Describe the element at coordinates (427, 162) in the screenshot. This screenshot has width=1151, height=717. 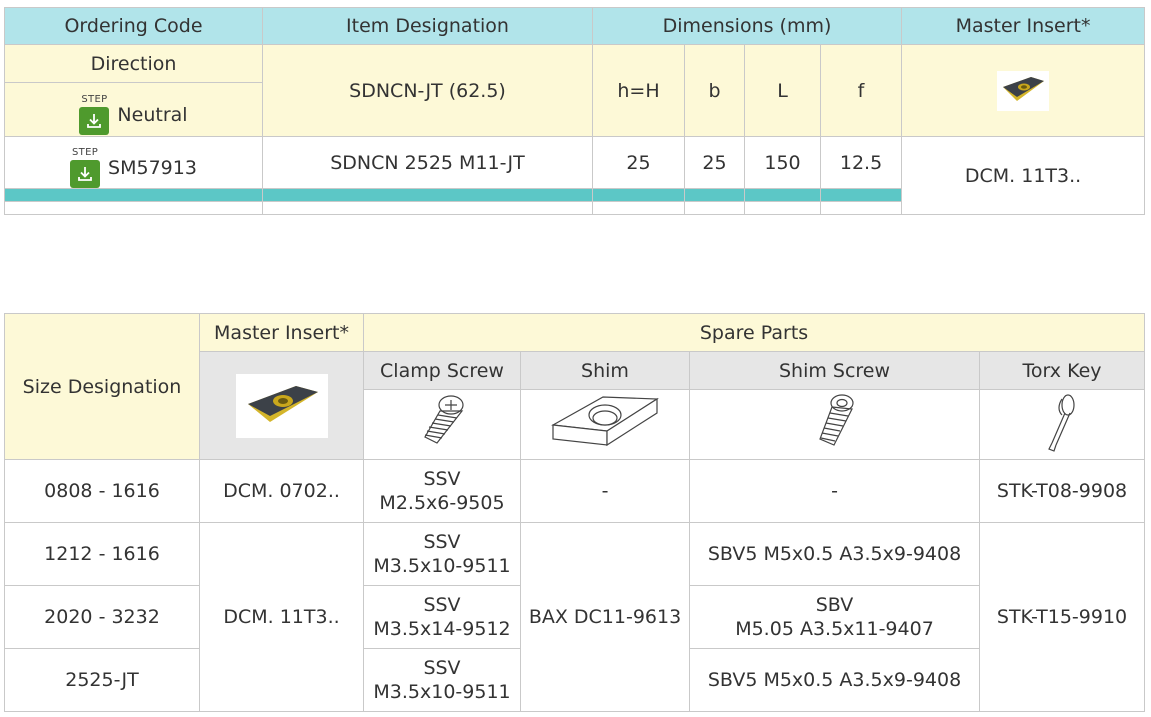
I see `item-designation: SDNCN 2525 M11-JT` at that location.